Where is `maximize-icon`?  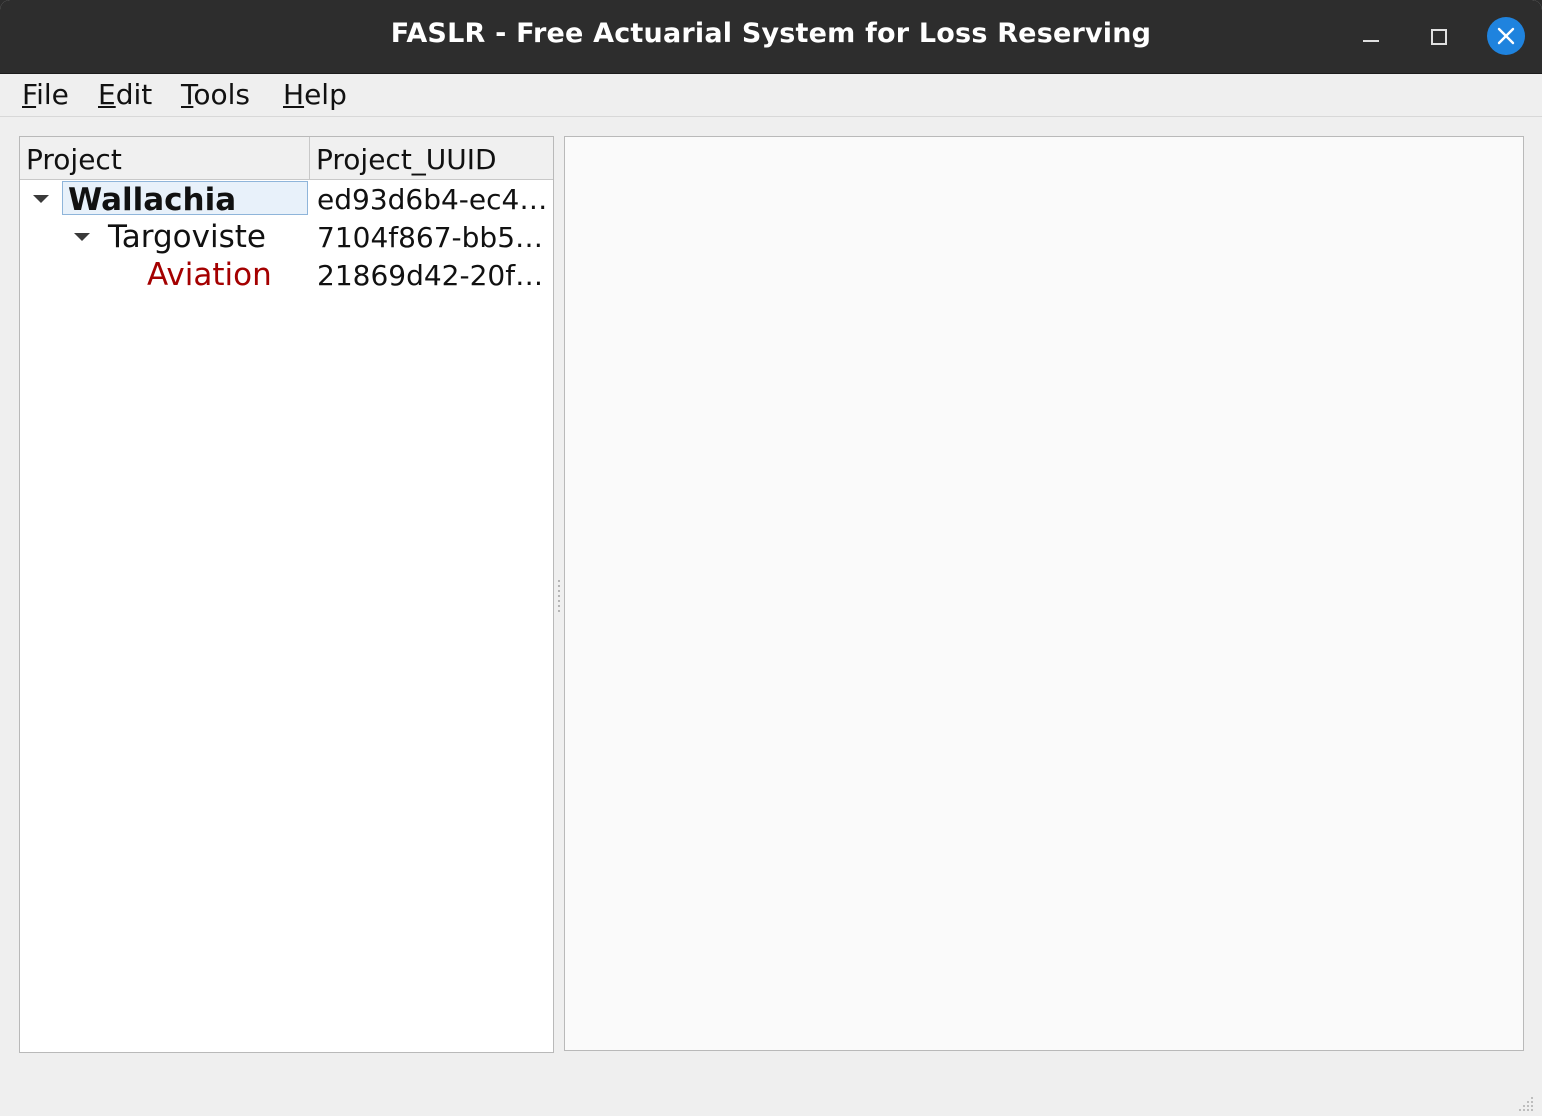 maximize-icon is located at coordinates (1439, 37).